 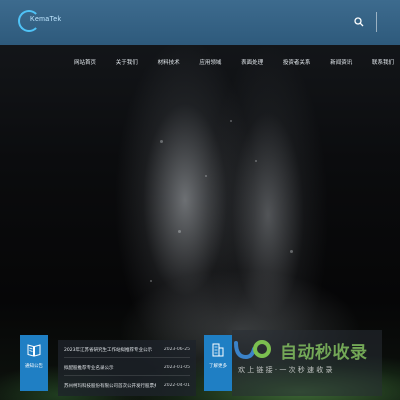 What do you see at coordinates (200, 22) in the screenshot?
I see `site-header: KemaTek` at bounding box center [200, 22].